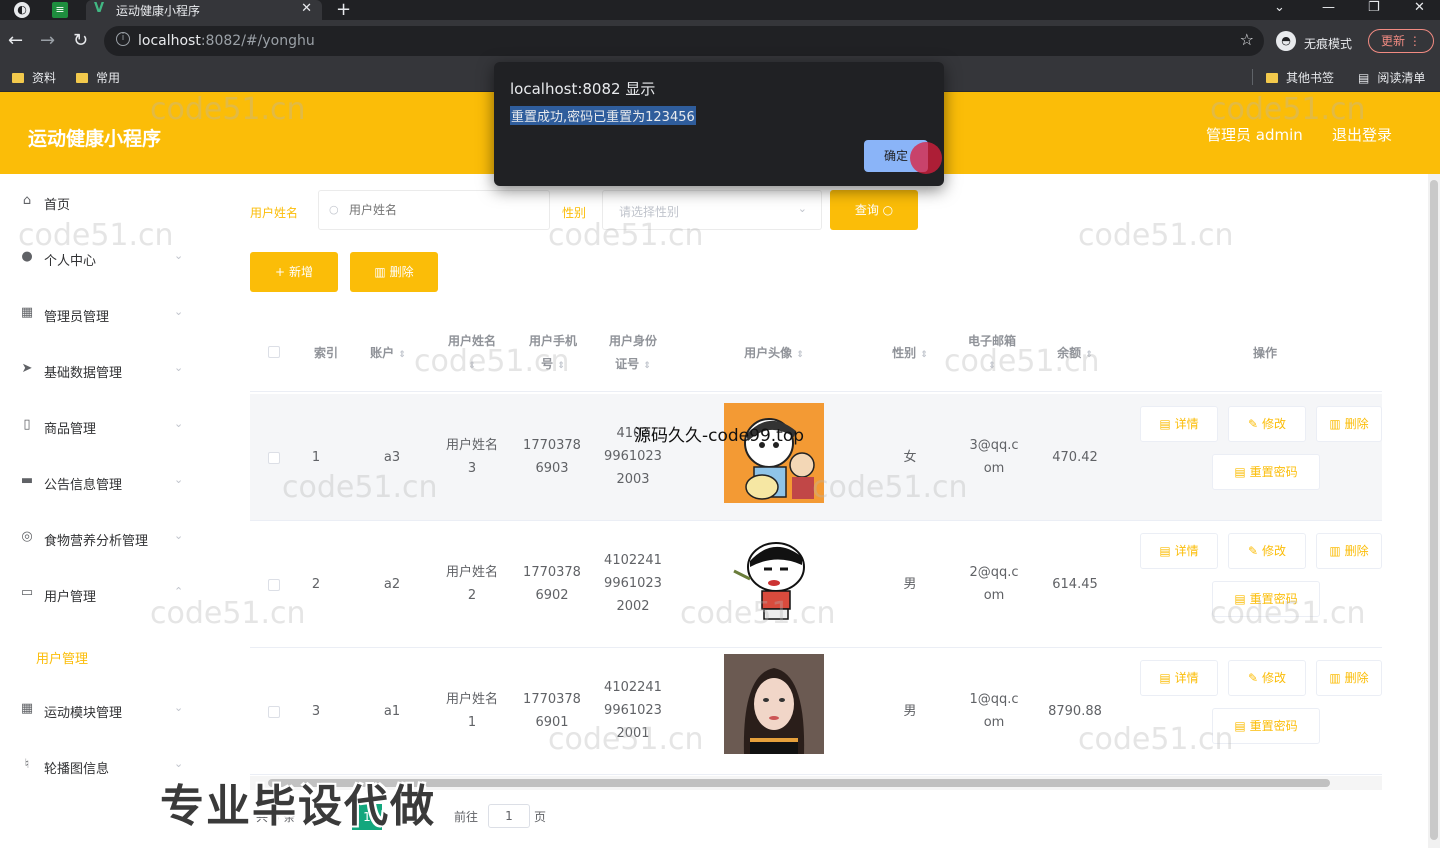 Image resolution: width=1440 pixels, height=848 pixels. Describe the element at coordinates (103, 710) in the screenshot. I see `sidebar-item-sports: ▦ 运动模块管理 ⌄` at that location.